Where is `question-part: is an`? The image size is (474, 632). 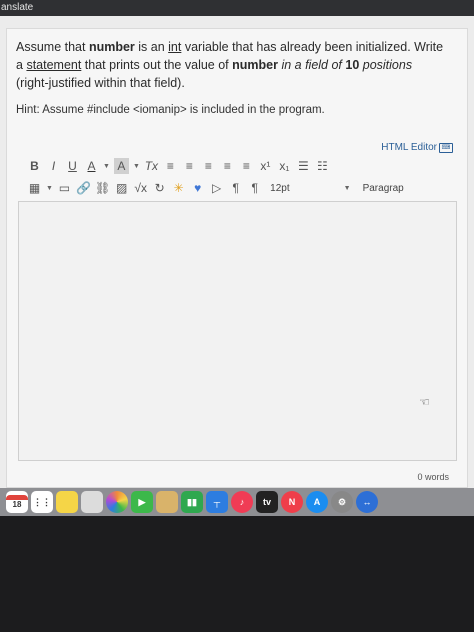 question-part: is an is located at coordinates (151, 47).